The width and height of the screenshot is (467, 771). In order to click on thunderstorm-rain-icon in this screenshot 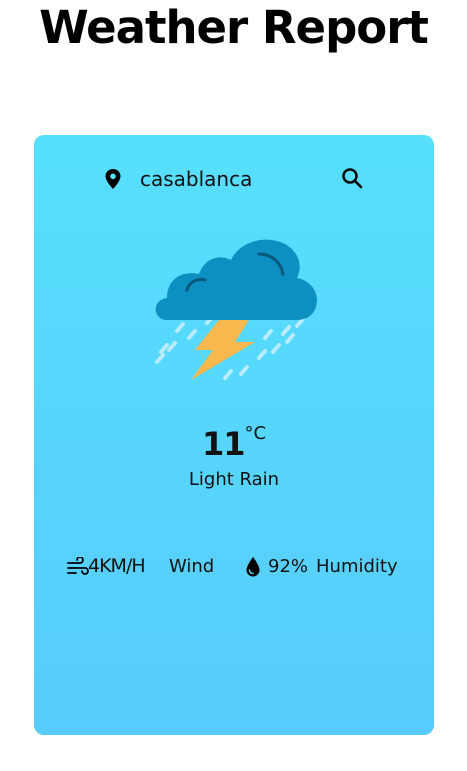, I will do `click(236, 309)`.